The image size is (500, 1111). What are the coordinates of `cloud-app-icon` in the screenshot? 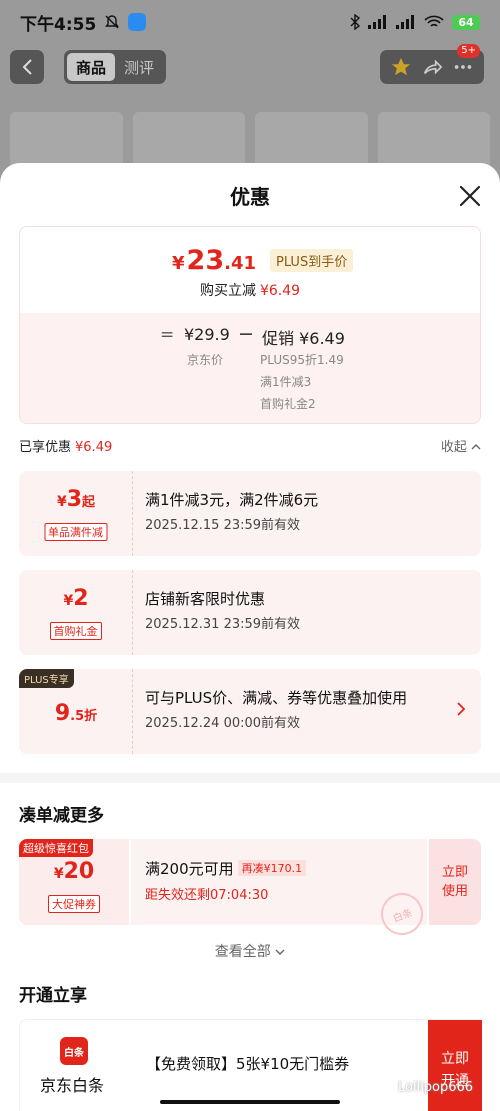 It's located at (137, 22).